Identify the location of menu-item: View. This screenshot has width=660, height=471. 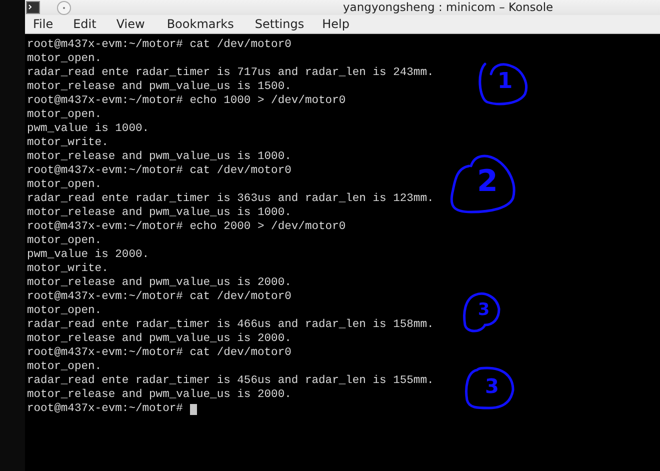
(132, 24).